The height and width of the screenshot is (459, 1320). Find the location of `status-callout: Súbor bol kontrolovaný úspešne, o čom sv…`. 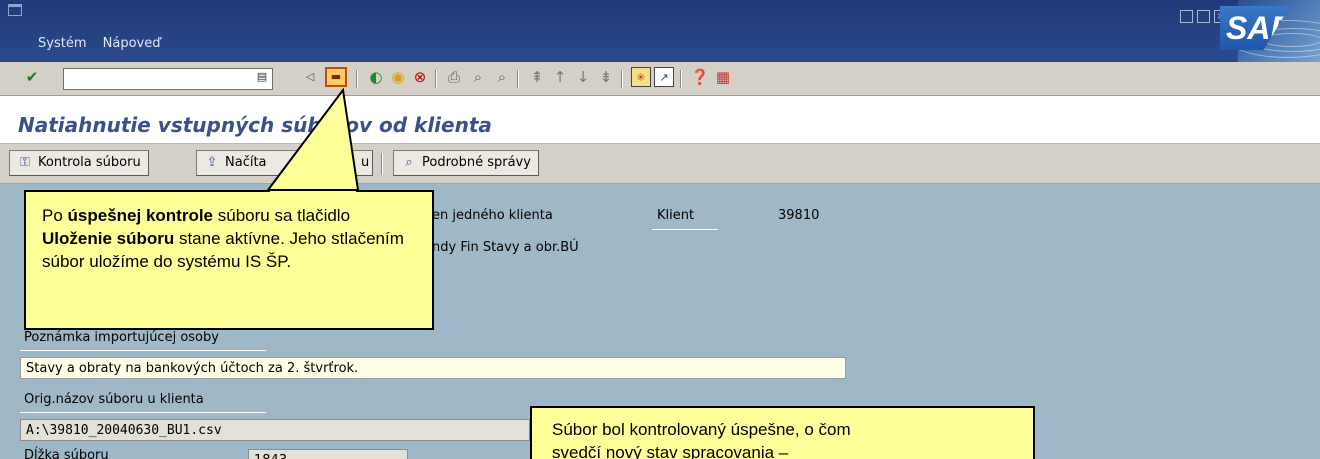

status-callout: Súbor bol kontrolovaný úspešne, o čom sv… is located at coordinates (782, 432).